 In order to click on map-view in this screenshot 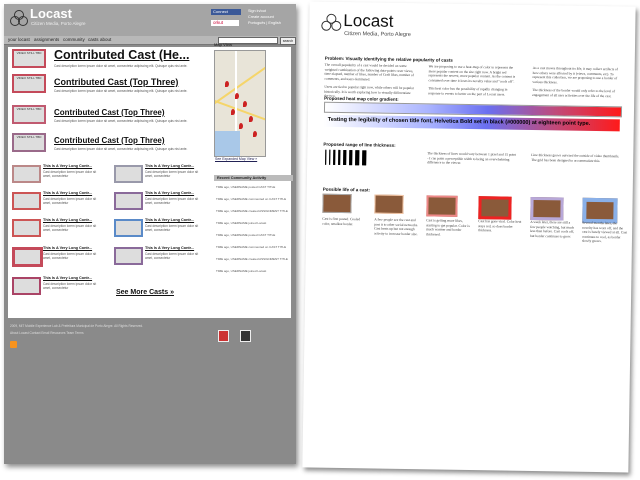, I will do `click(240, 103)`.